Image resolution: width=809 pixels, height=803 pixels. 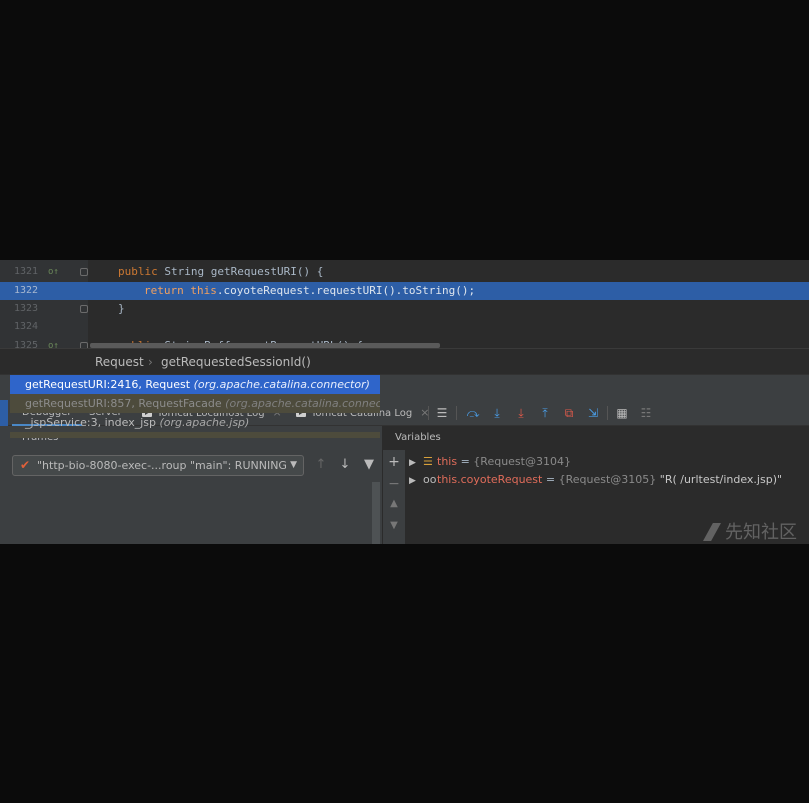 What do you see at coordinates (26, 290) in the screenshot?
I see `line-number: 1322` at bounding box center [26, 290].